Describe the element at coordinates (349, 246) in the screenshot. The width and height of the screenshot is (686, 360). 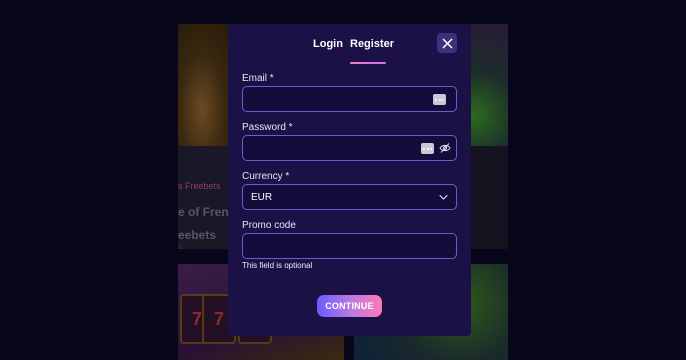
I see `promo-code-field` at that location.